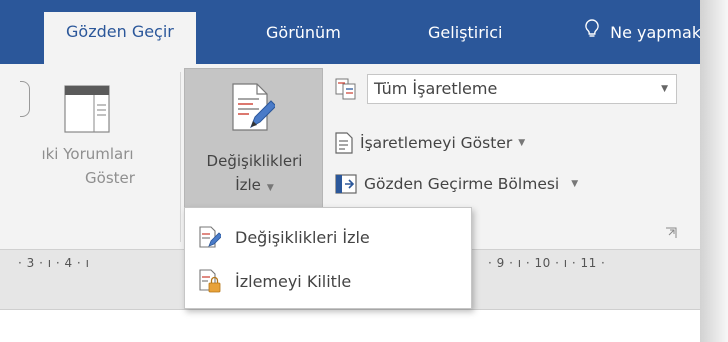 The image size is (728, 342). What do you see at coordinates (346, 89) in the screenshot?
I see `display-for-review-icon` at bounding box center [346, 89].